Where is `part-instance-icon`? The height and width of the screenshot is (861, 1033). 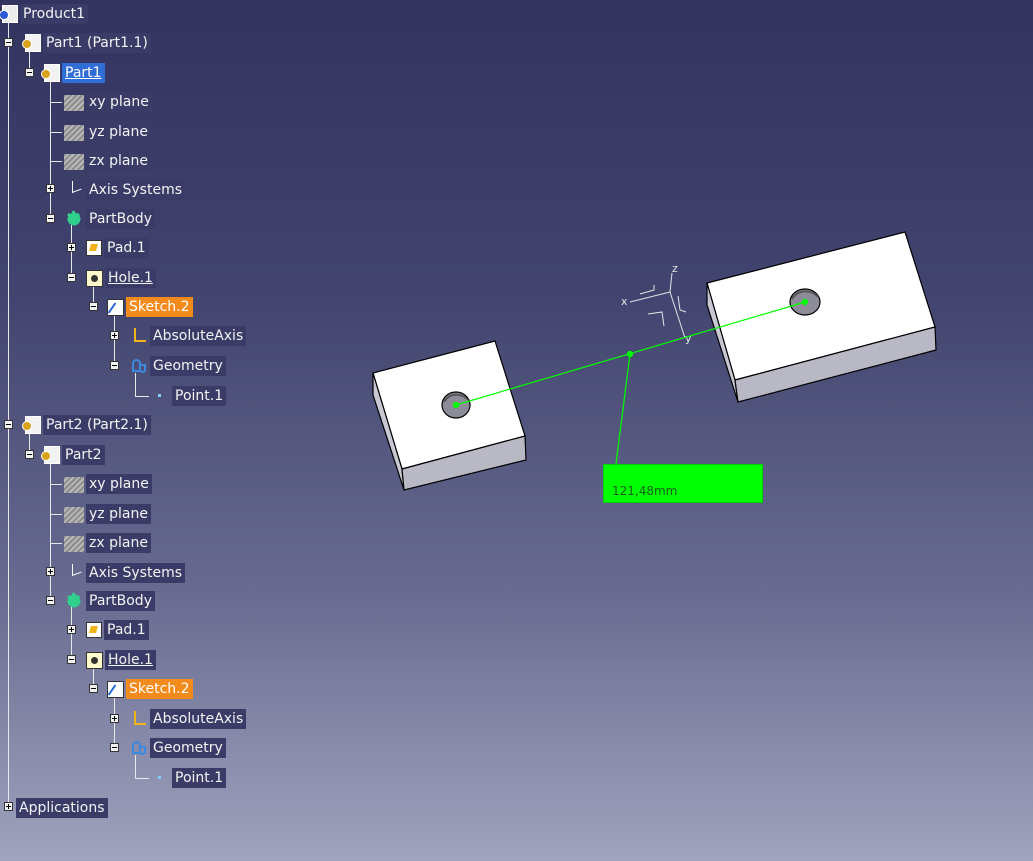 part-instance-icon is located at coordinates (31, 43).